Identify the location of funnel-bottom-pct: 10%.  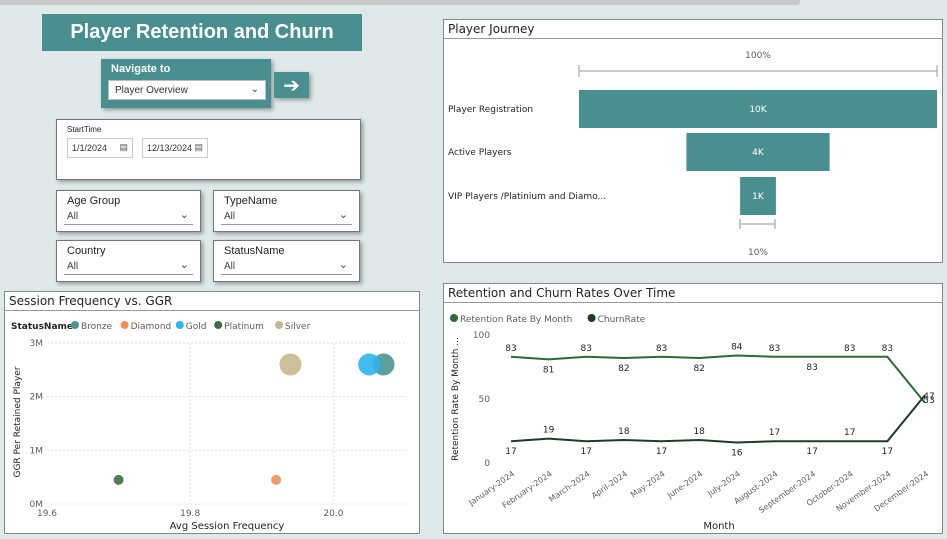
(758, 253).